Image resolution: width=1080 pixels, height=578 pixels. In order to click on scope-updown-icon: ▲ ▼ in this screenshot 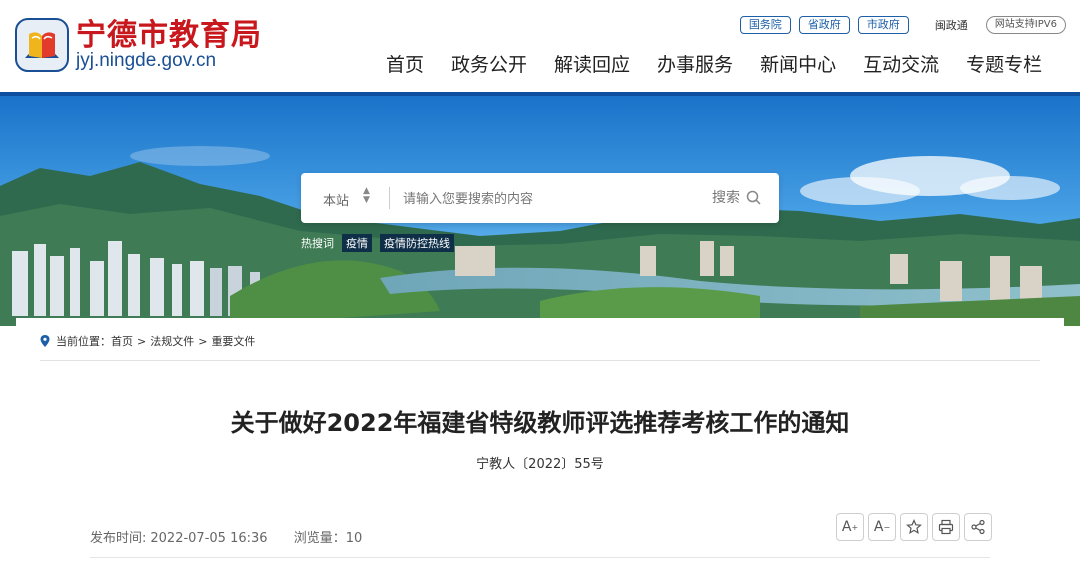, I will do `click(366, 196)`.